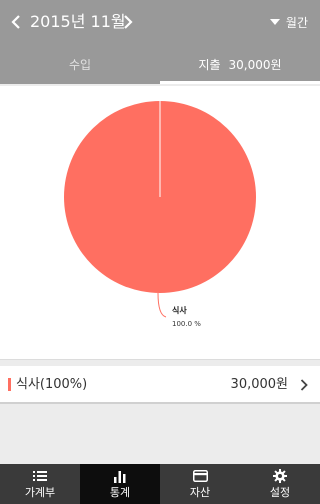 The height and width of the screenshot is (504, 320). Describe the element at coordinates (280, 476) in the screenshot. I see `gear-icon` at that location.